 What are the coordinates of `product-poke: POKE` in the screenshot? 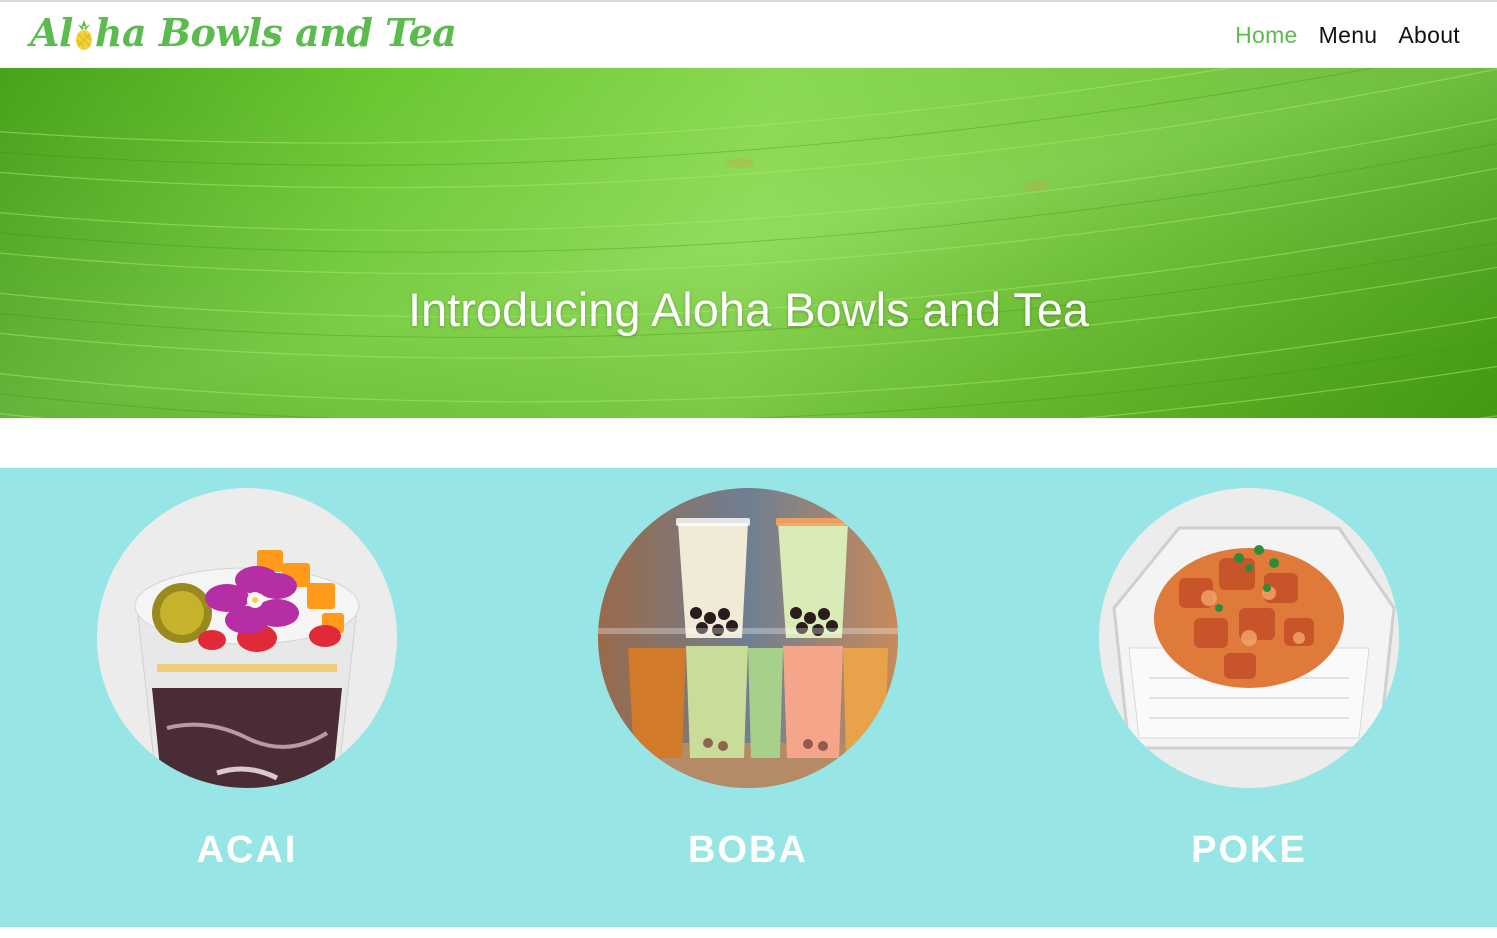 It's located at (1249, 680).